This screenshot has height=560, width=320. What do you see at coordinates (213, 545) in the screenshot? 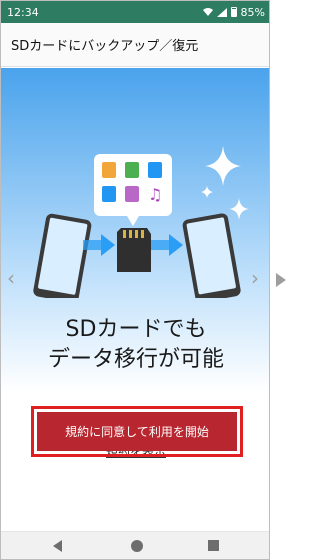
I see `recents-icon` at bounding box center [213, 545].